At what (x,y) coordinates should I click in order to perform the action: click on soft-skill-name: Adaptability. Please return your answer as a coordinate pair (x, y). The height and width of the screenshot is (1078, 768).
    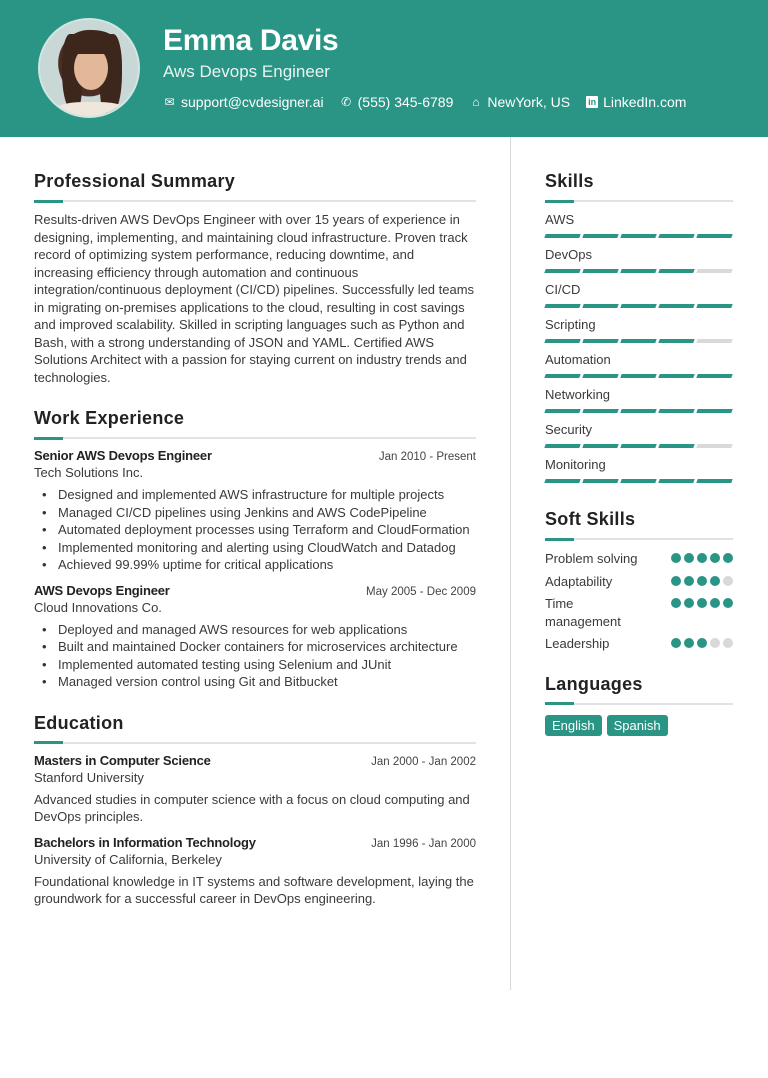
    Looking at the image, I should click on (579, 581).